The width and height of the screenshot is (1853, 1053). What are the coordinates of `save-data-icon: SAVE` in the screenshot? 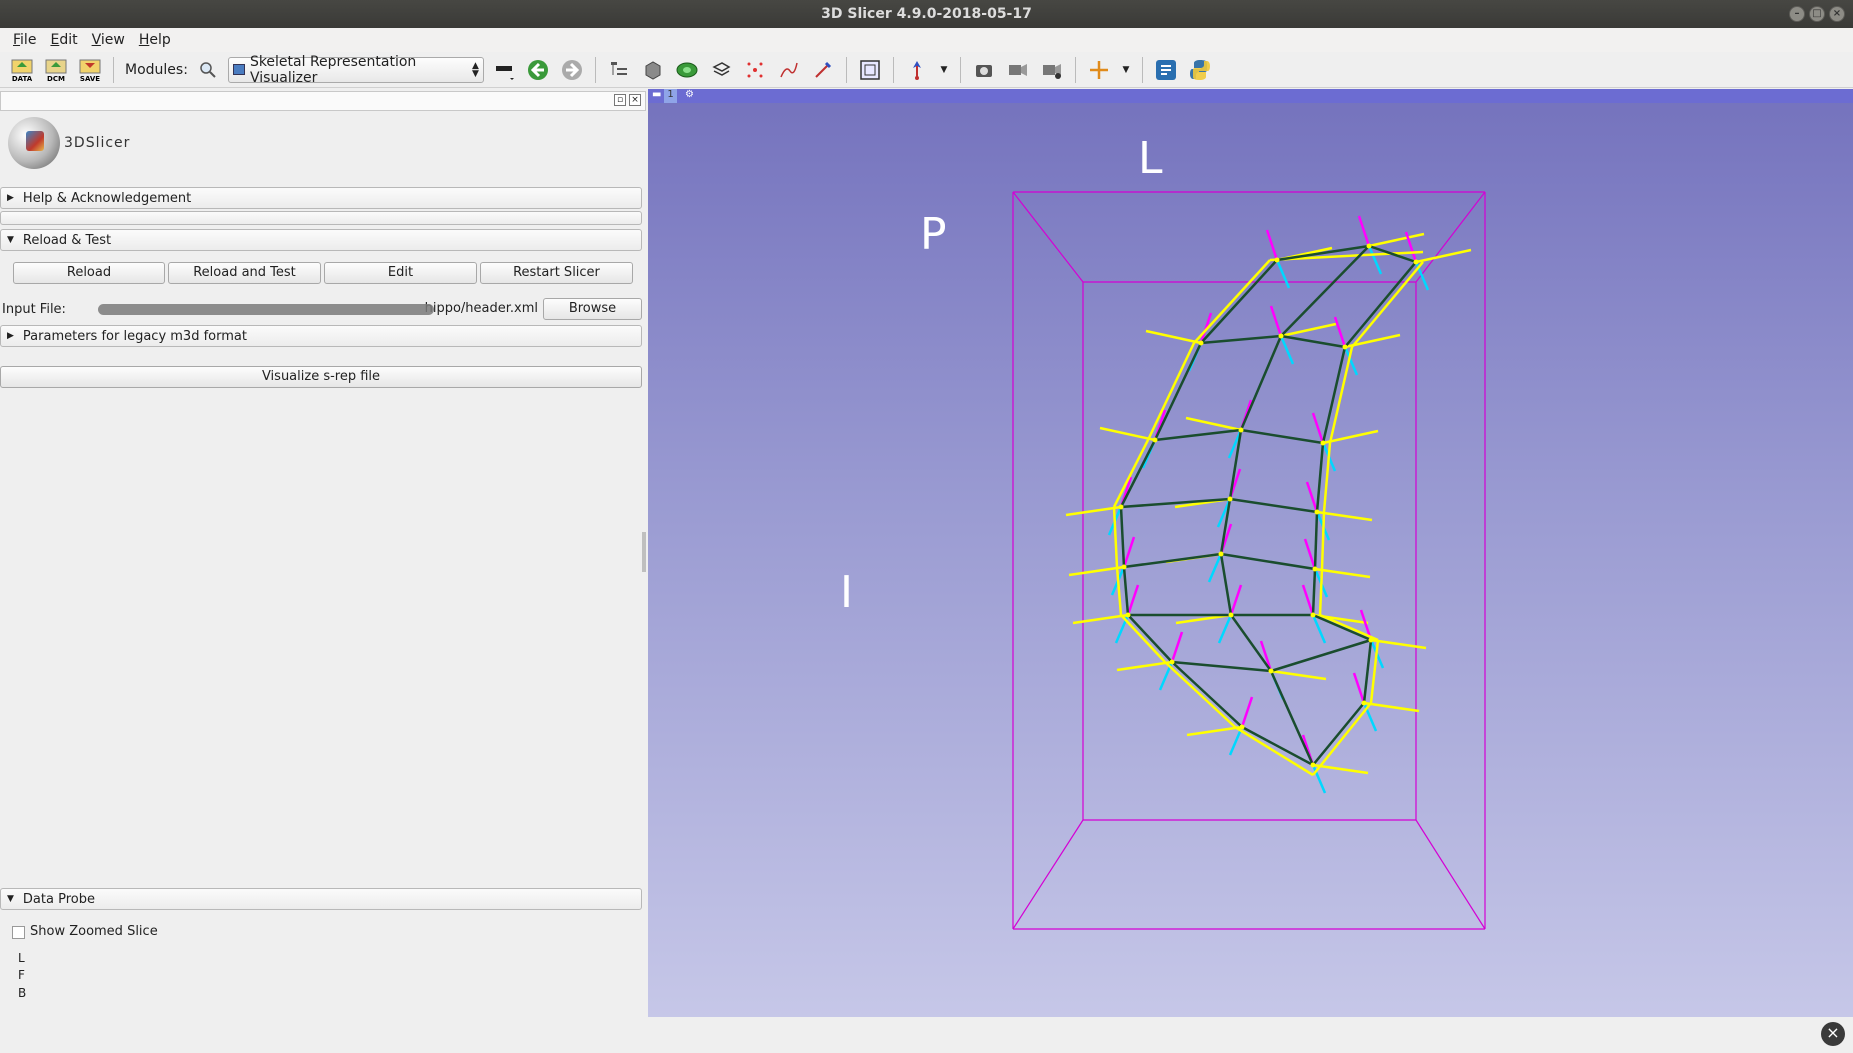 It's located at (90, 70).